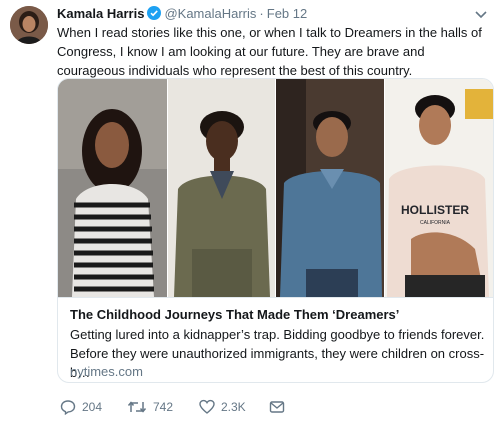  I want to click on tweet-timestamp: Feb 12, so click(287, 13).